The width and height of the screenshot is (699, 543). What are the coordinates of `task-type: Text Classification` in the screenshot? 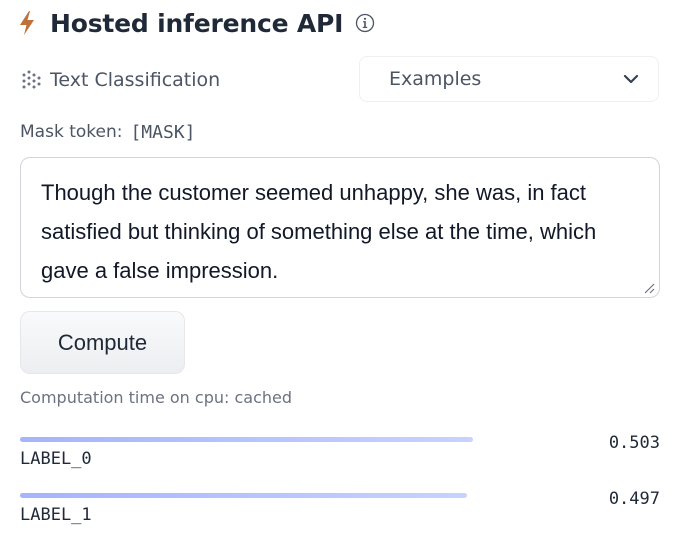 It's located at (120, 80).